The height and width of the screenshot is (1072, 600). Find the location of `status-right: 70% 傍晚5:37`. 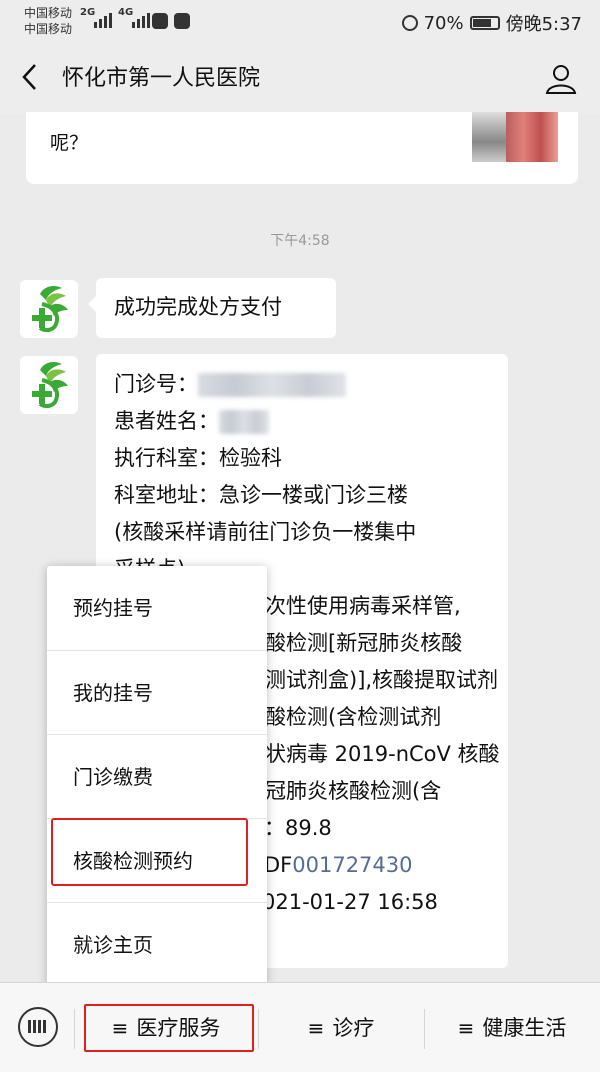

status-right: 70% 傍晚5:37 is located at coordinates (491, 23).